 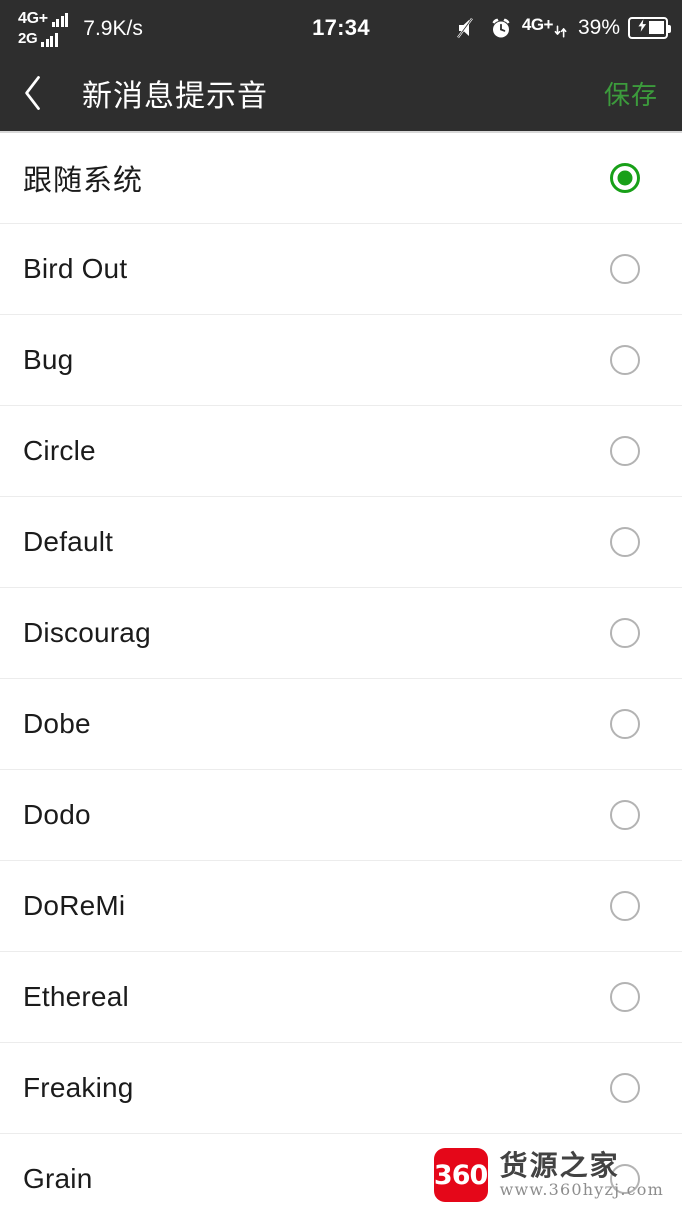 I want to click on sound-list-item: Dodo, so click(x=341, y=815).